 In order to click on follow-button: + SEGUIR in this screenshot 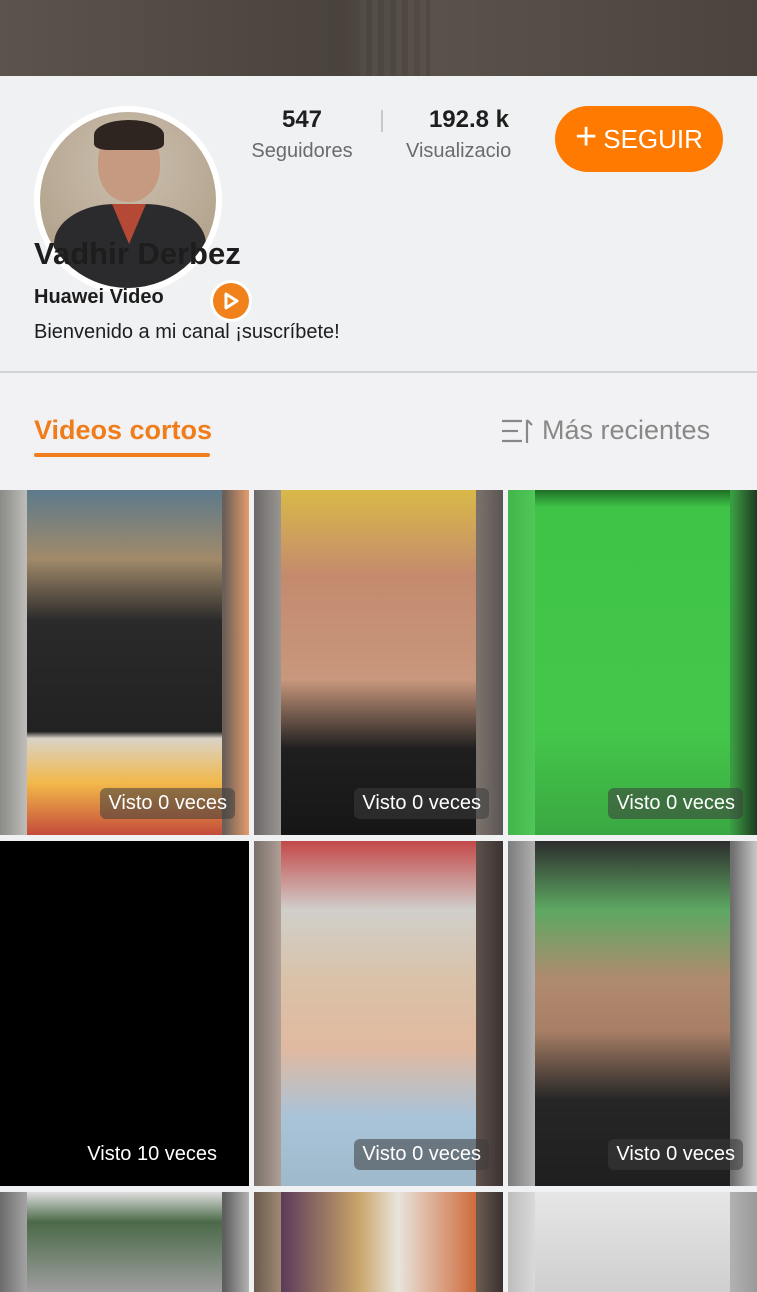, I will do `click(639, 139)`.